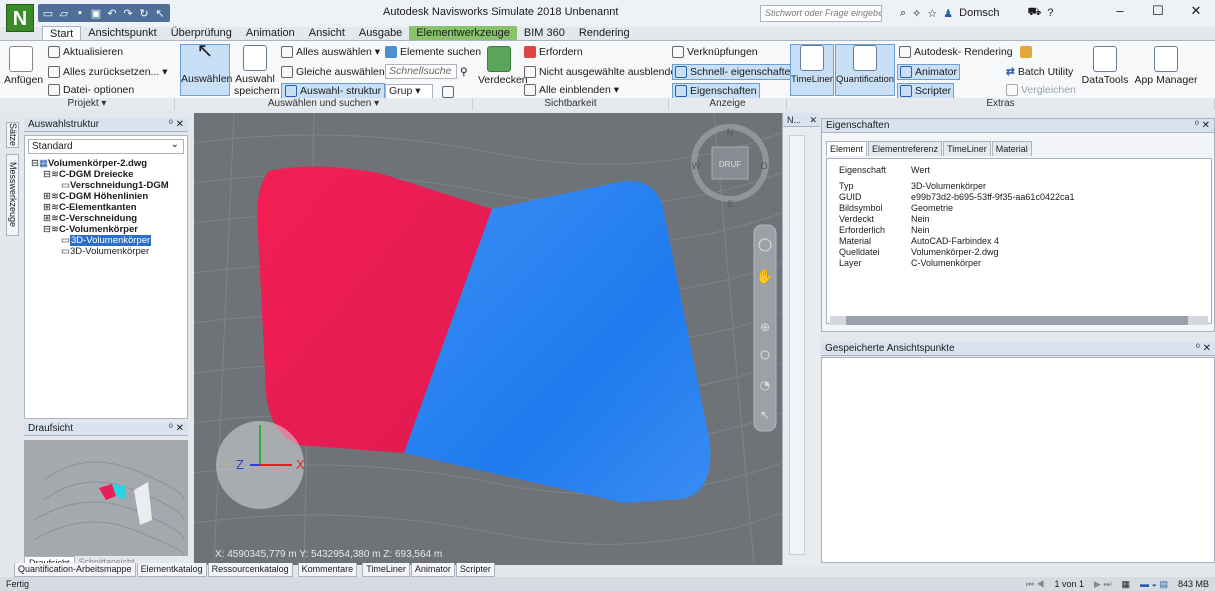 The image size is (1215, 591). What do you see at coordinates (929, 72) in the screenshot?
I see `animator-button: Animator` at bounding box center [929, 72].